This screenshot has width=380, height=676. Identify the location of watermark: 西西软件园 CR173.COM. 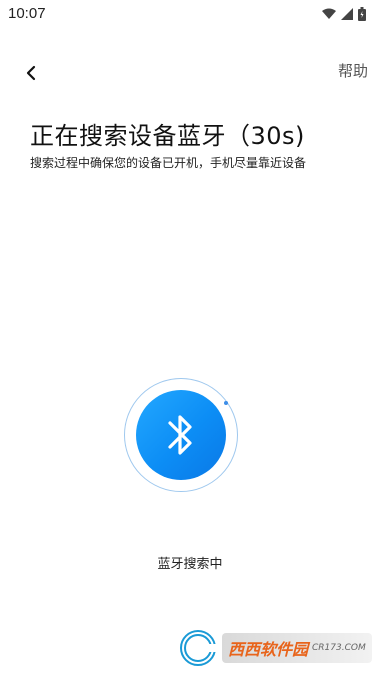
(276, 648).